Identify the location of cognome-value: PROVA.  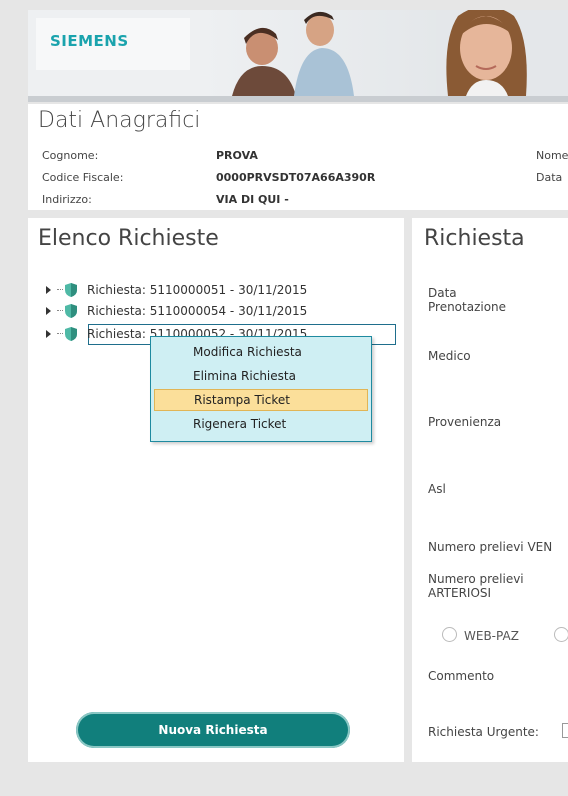
(237, 155).